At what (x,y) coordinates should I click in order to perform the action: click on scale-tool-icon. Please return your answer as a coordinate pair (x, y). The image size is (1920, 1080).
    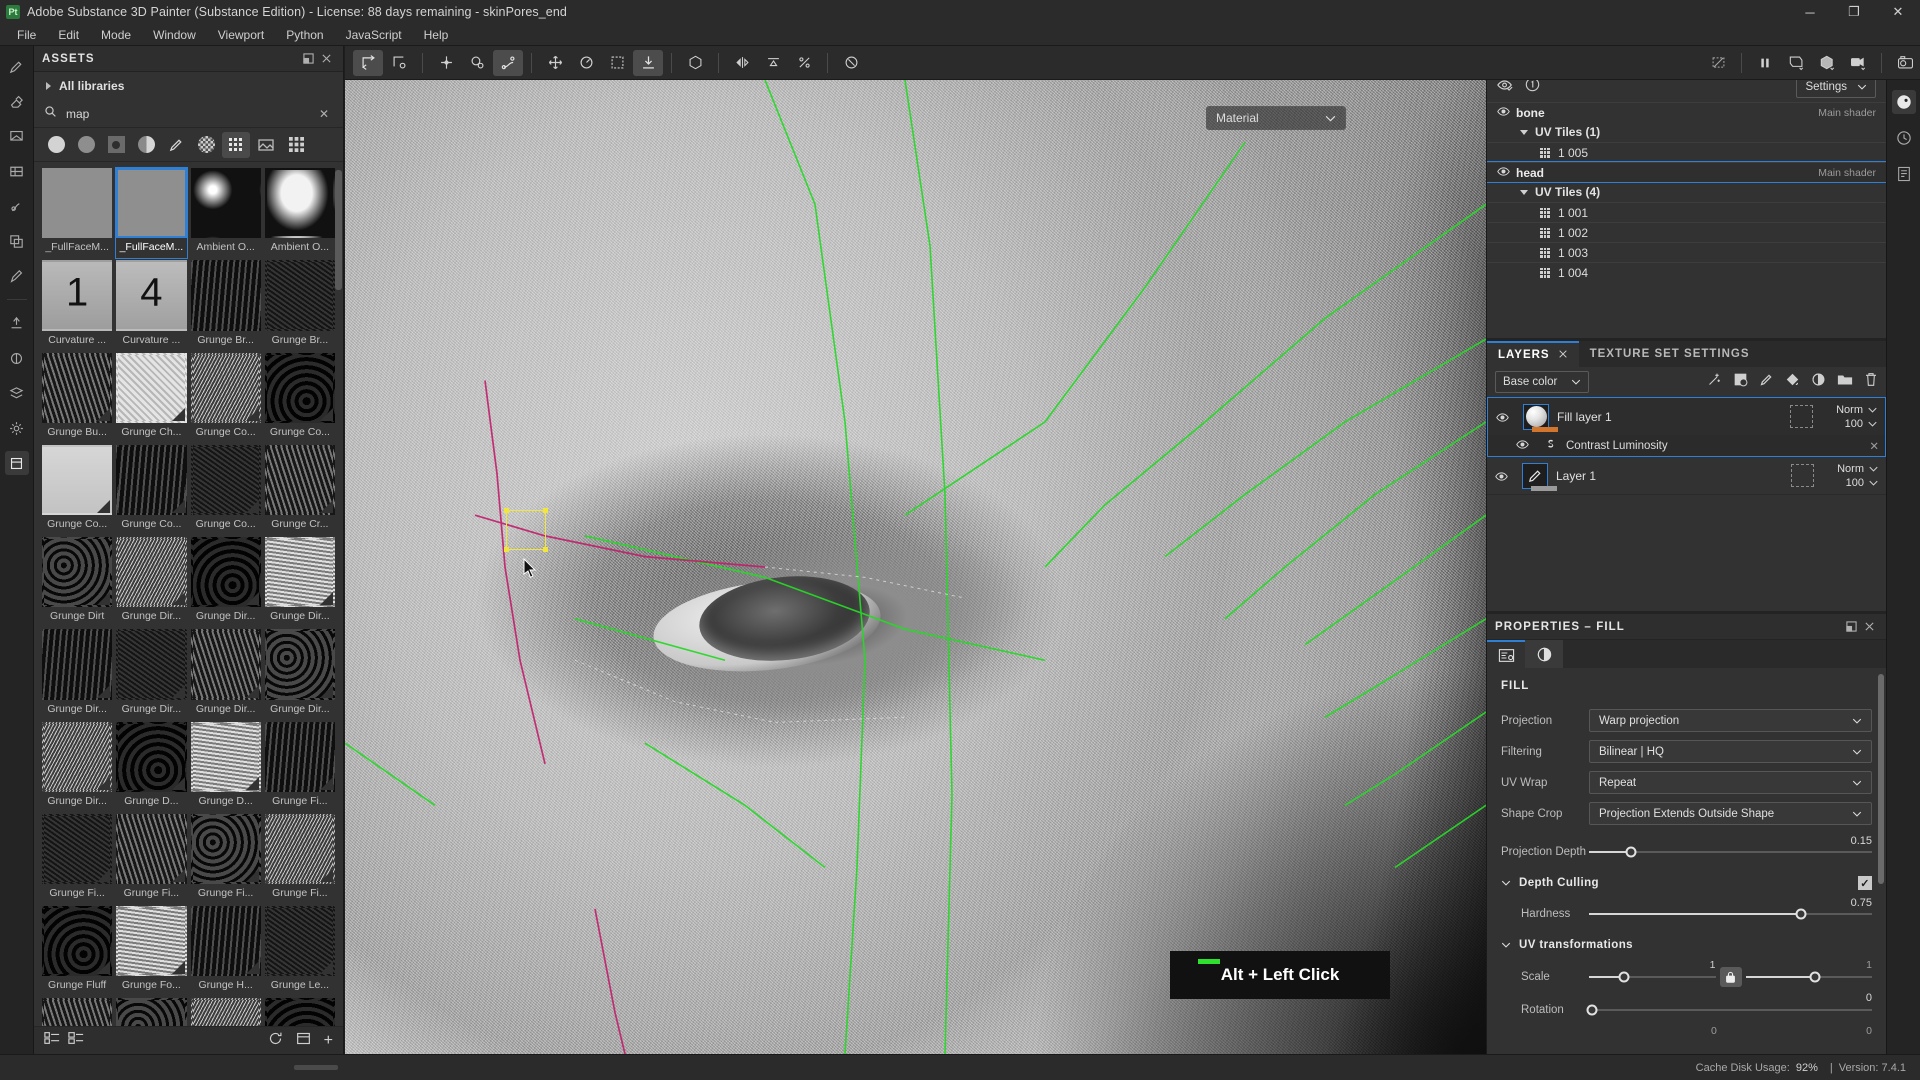
    Looking at the image, I should click on (617, 63).